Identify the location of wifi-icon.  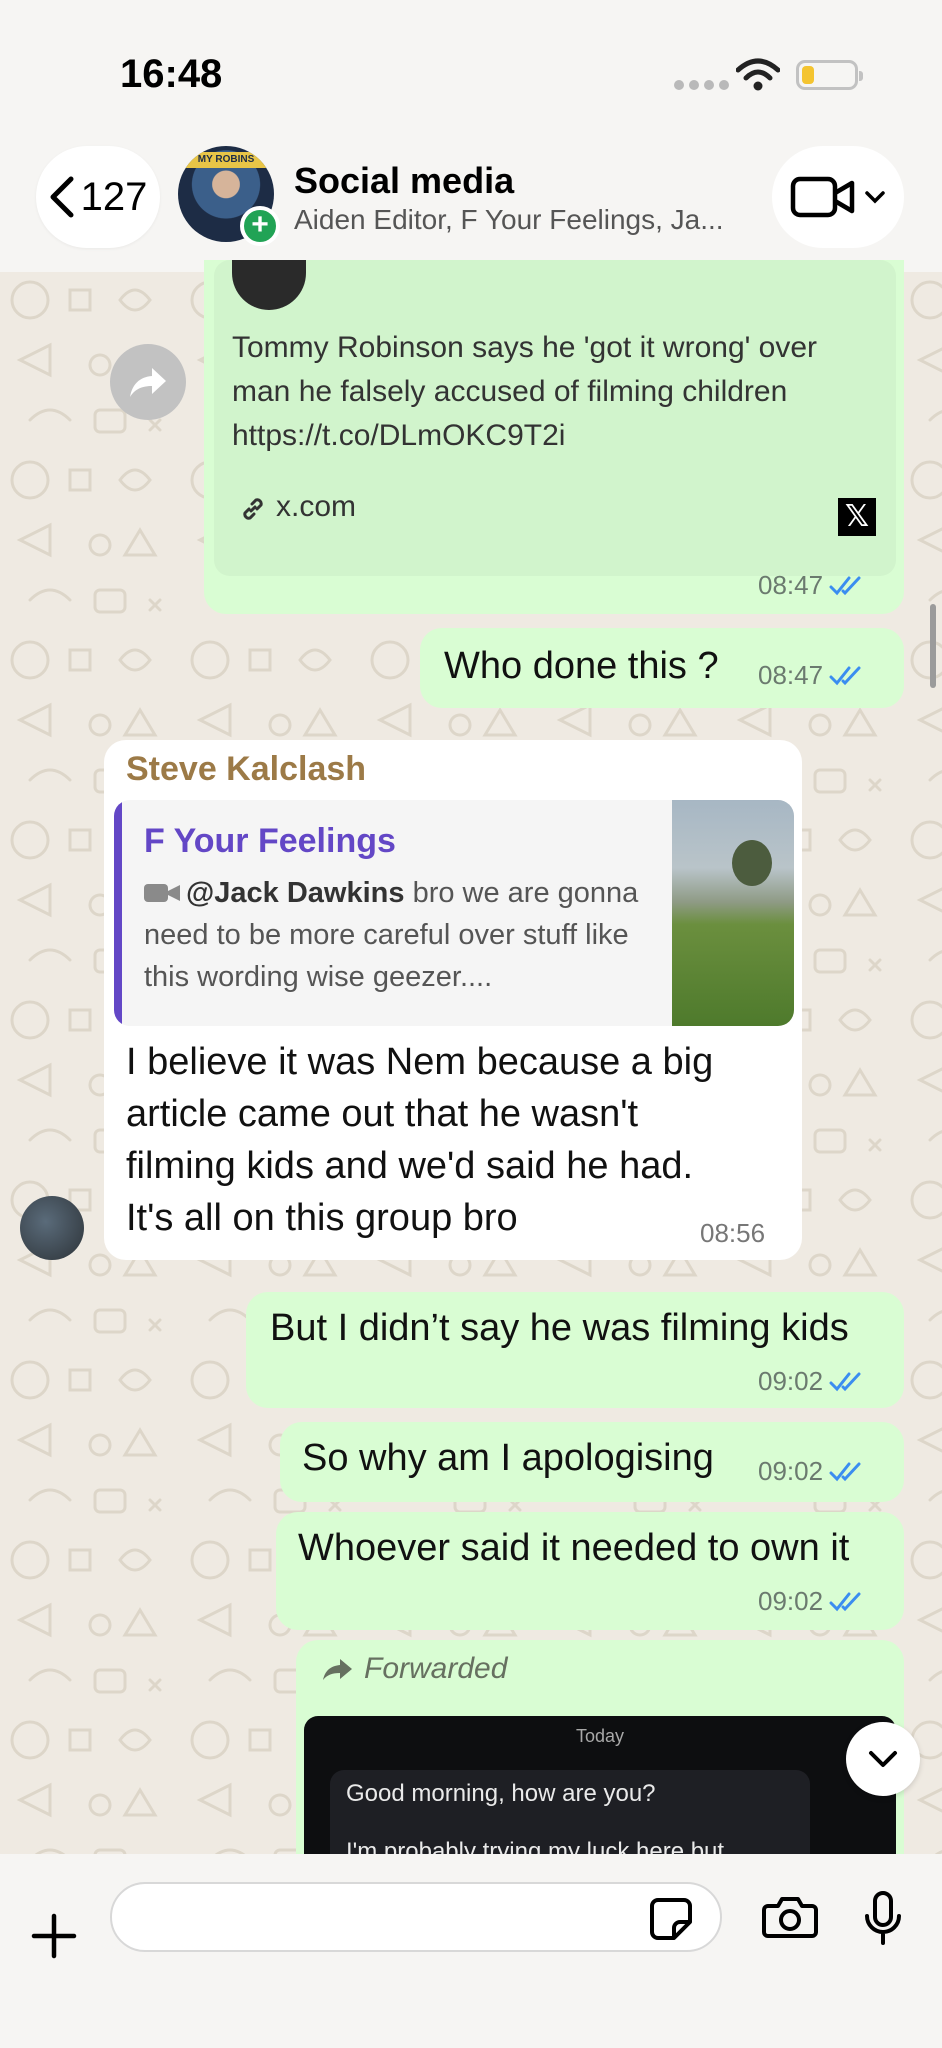
(758, 74).